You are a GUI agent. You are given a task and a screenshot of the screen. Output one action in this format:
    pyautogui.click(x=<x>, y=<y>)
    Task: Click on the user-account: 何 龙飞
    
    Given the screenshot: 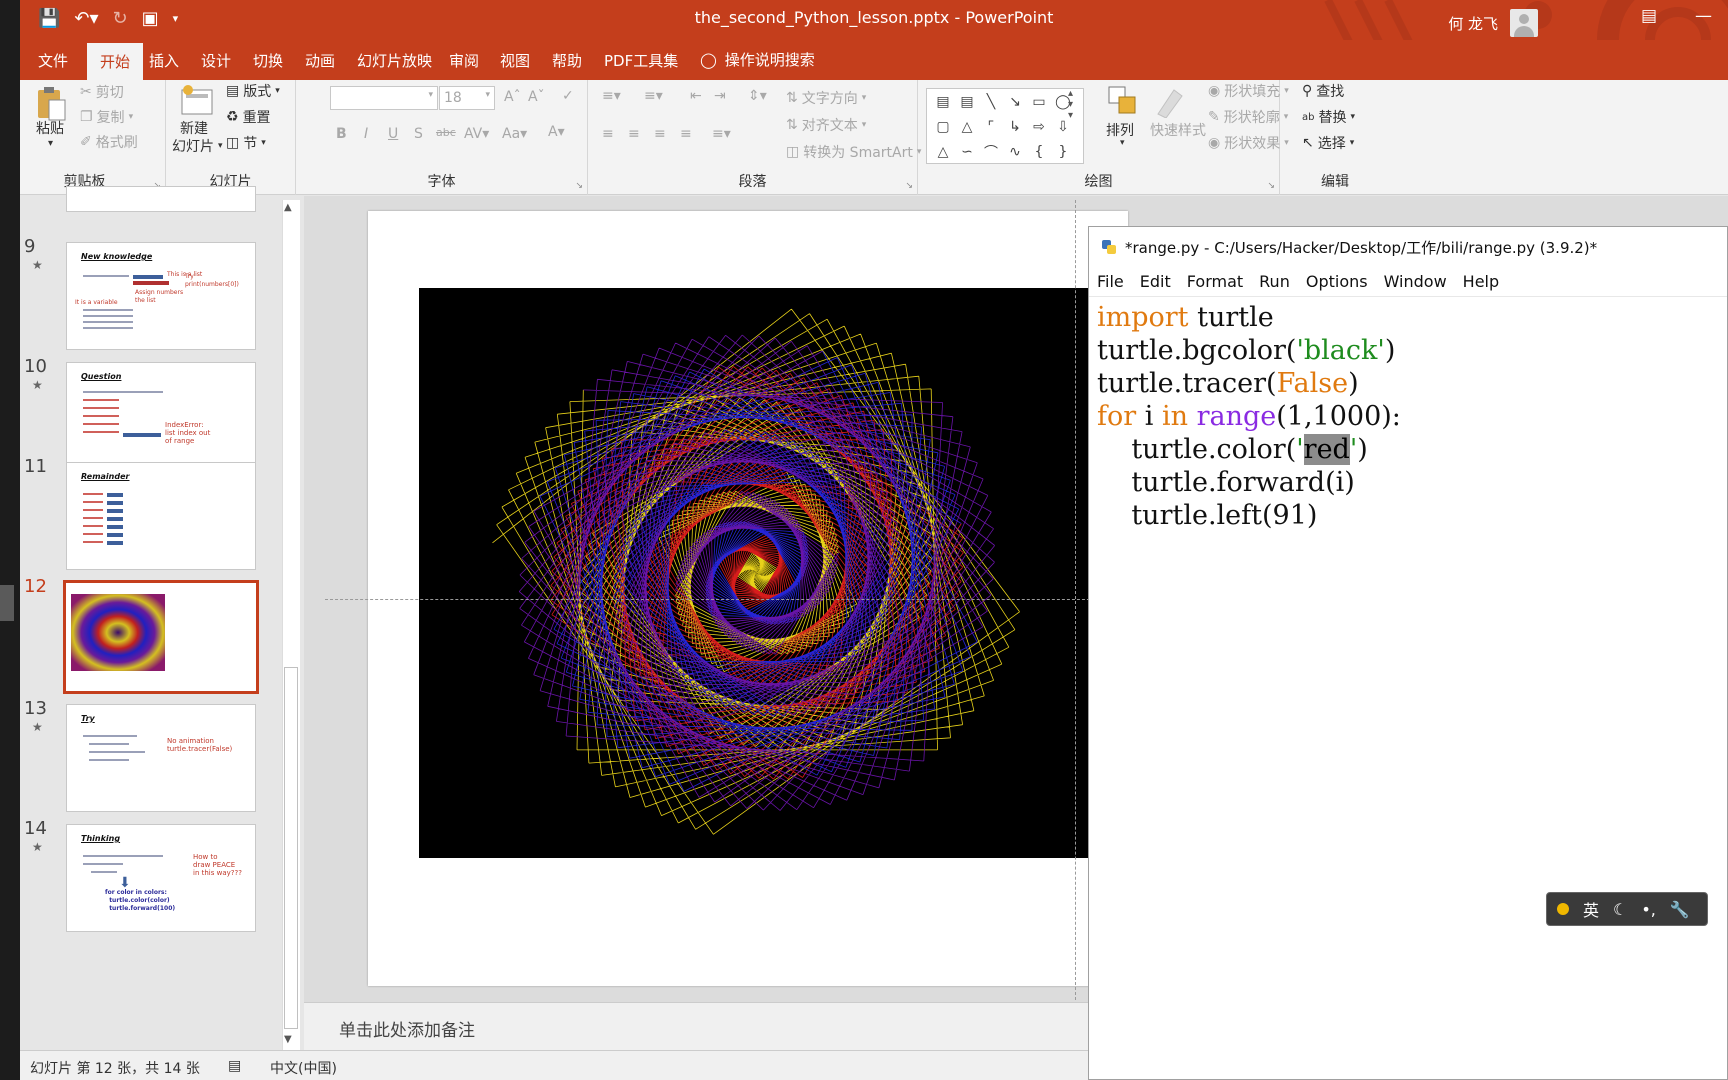 What is the action you would take?
    pyautogui.click(x=1493, y=23)
    